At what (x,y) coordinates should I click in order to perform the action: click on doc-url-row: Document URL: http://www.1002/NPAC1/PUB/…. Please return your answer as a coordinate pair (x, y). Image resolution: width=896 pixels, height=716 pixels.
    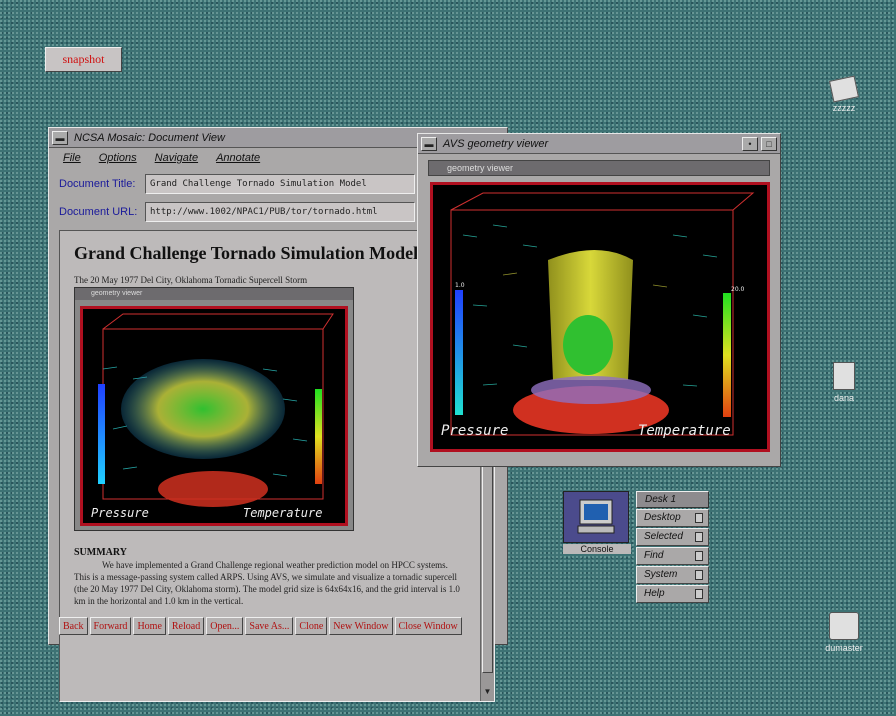
    Looking at the image, I should click on (237, 212).